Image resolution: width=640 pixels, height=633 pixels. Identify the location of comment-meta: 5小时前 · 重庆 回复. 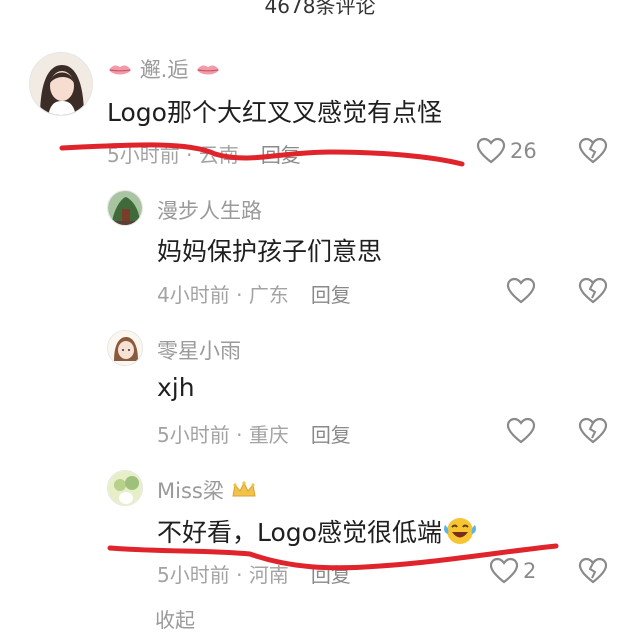
(254, 435).